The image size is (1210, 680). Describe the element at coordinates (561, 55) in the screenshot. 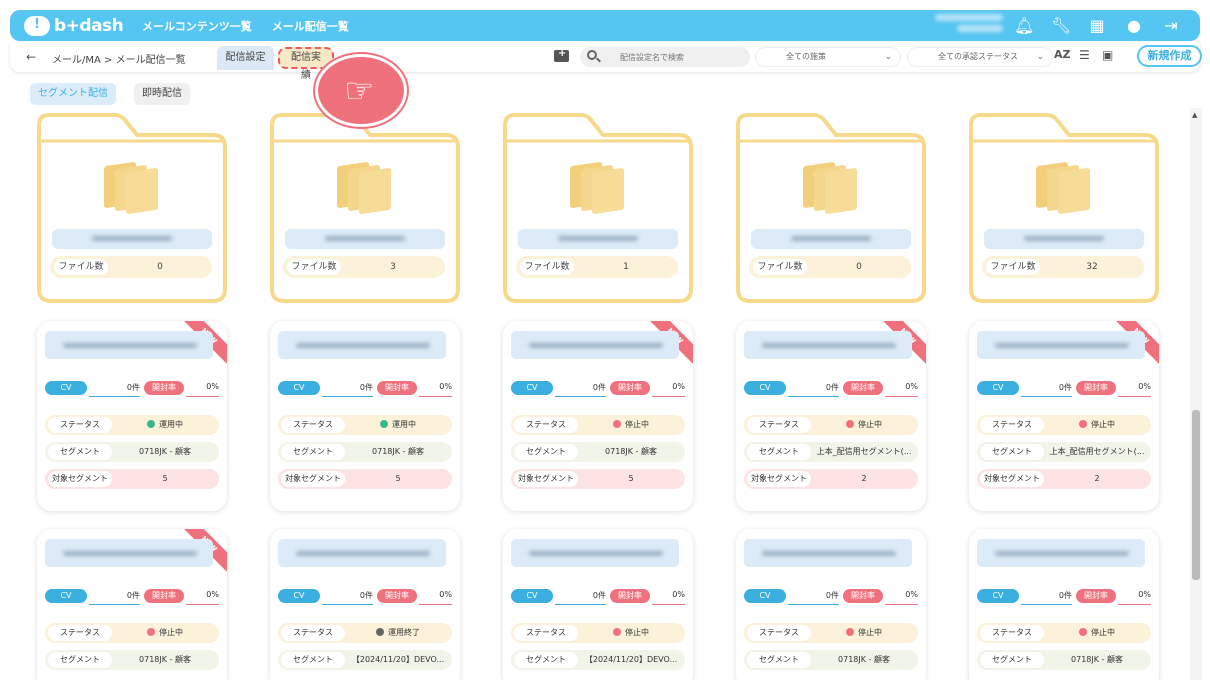

I see `folder-add-icon` at that location.